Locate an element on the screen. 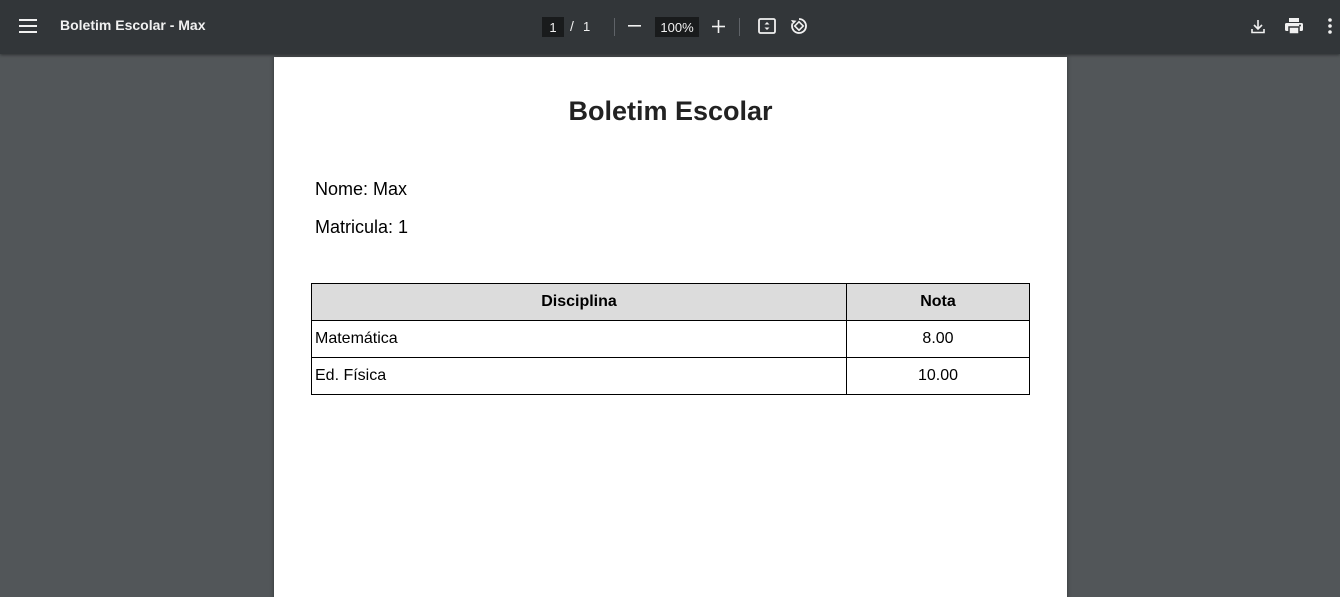  print-icon is located at coordinates (1294, 26).